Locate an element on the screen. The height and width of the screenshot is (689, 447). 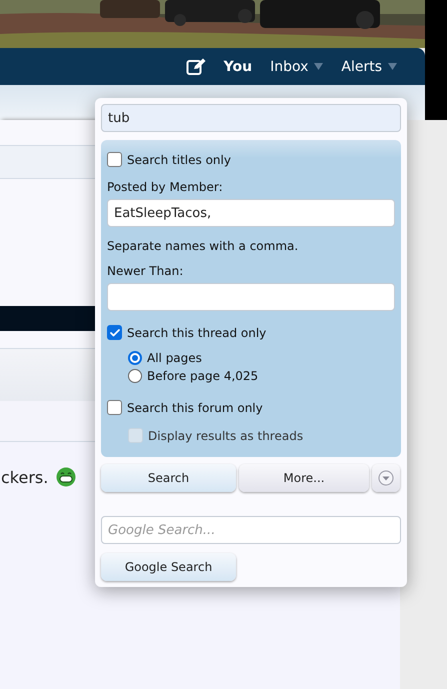
field-label: Posted by Member: is located at coordinates (165, 187).